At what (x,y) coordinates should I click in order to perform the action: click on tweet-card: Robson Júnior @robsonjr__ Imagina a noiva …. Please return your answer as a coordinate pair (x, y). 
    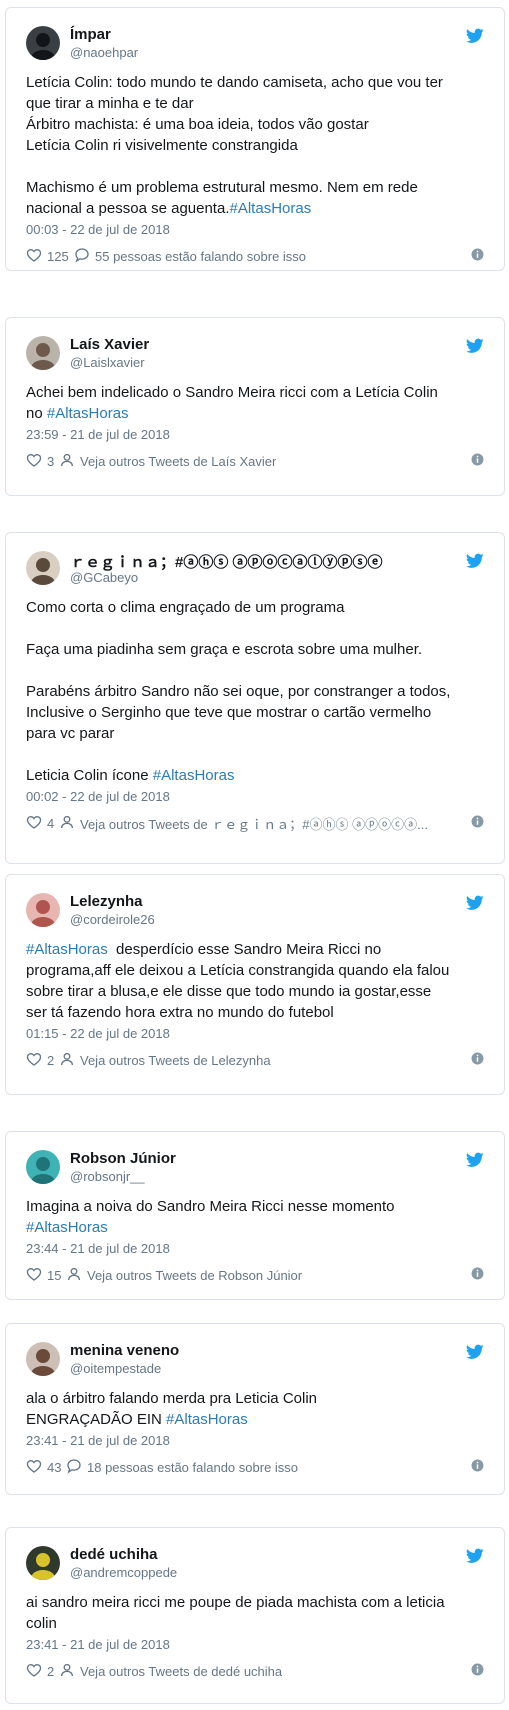
    Looking at the image, I should click on (255, 1215).